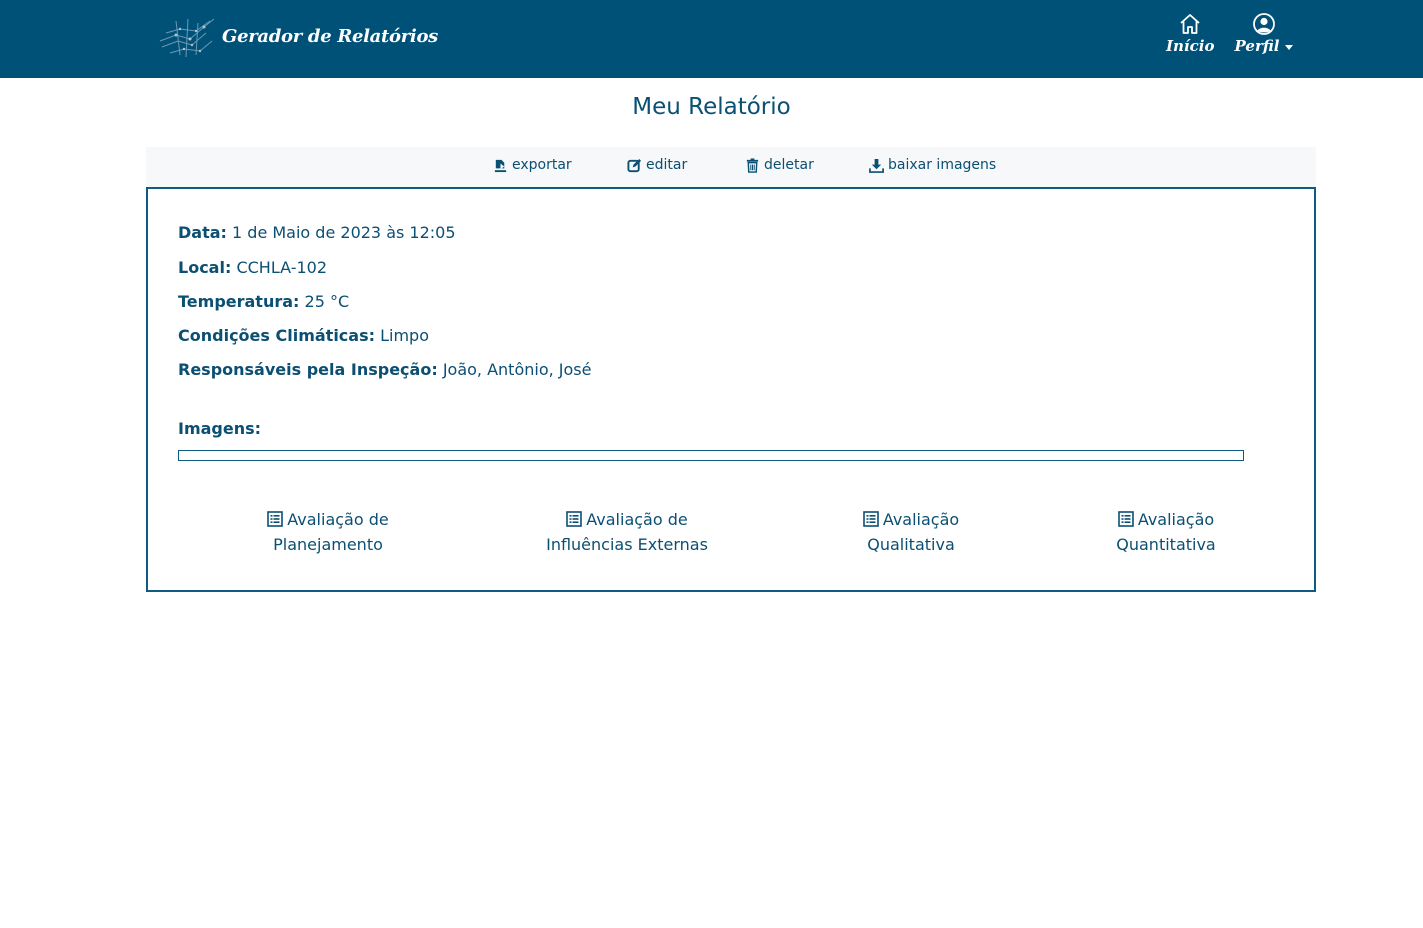 The width and height of the screenshot is (1423, 928). Describe the element at coordinates (205, 267) in the screenshot. I see `field-label: Local:` at that location.